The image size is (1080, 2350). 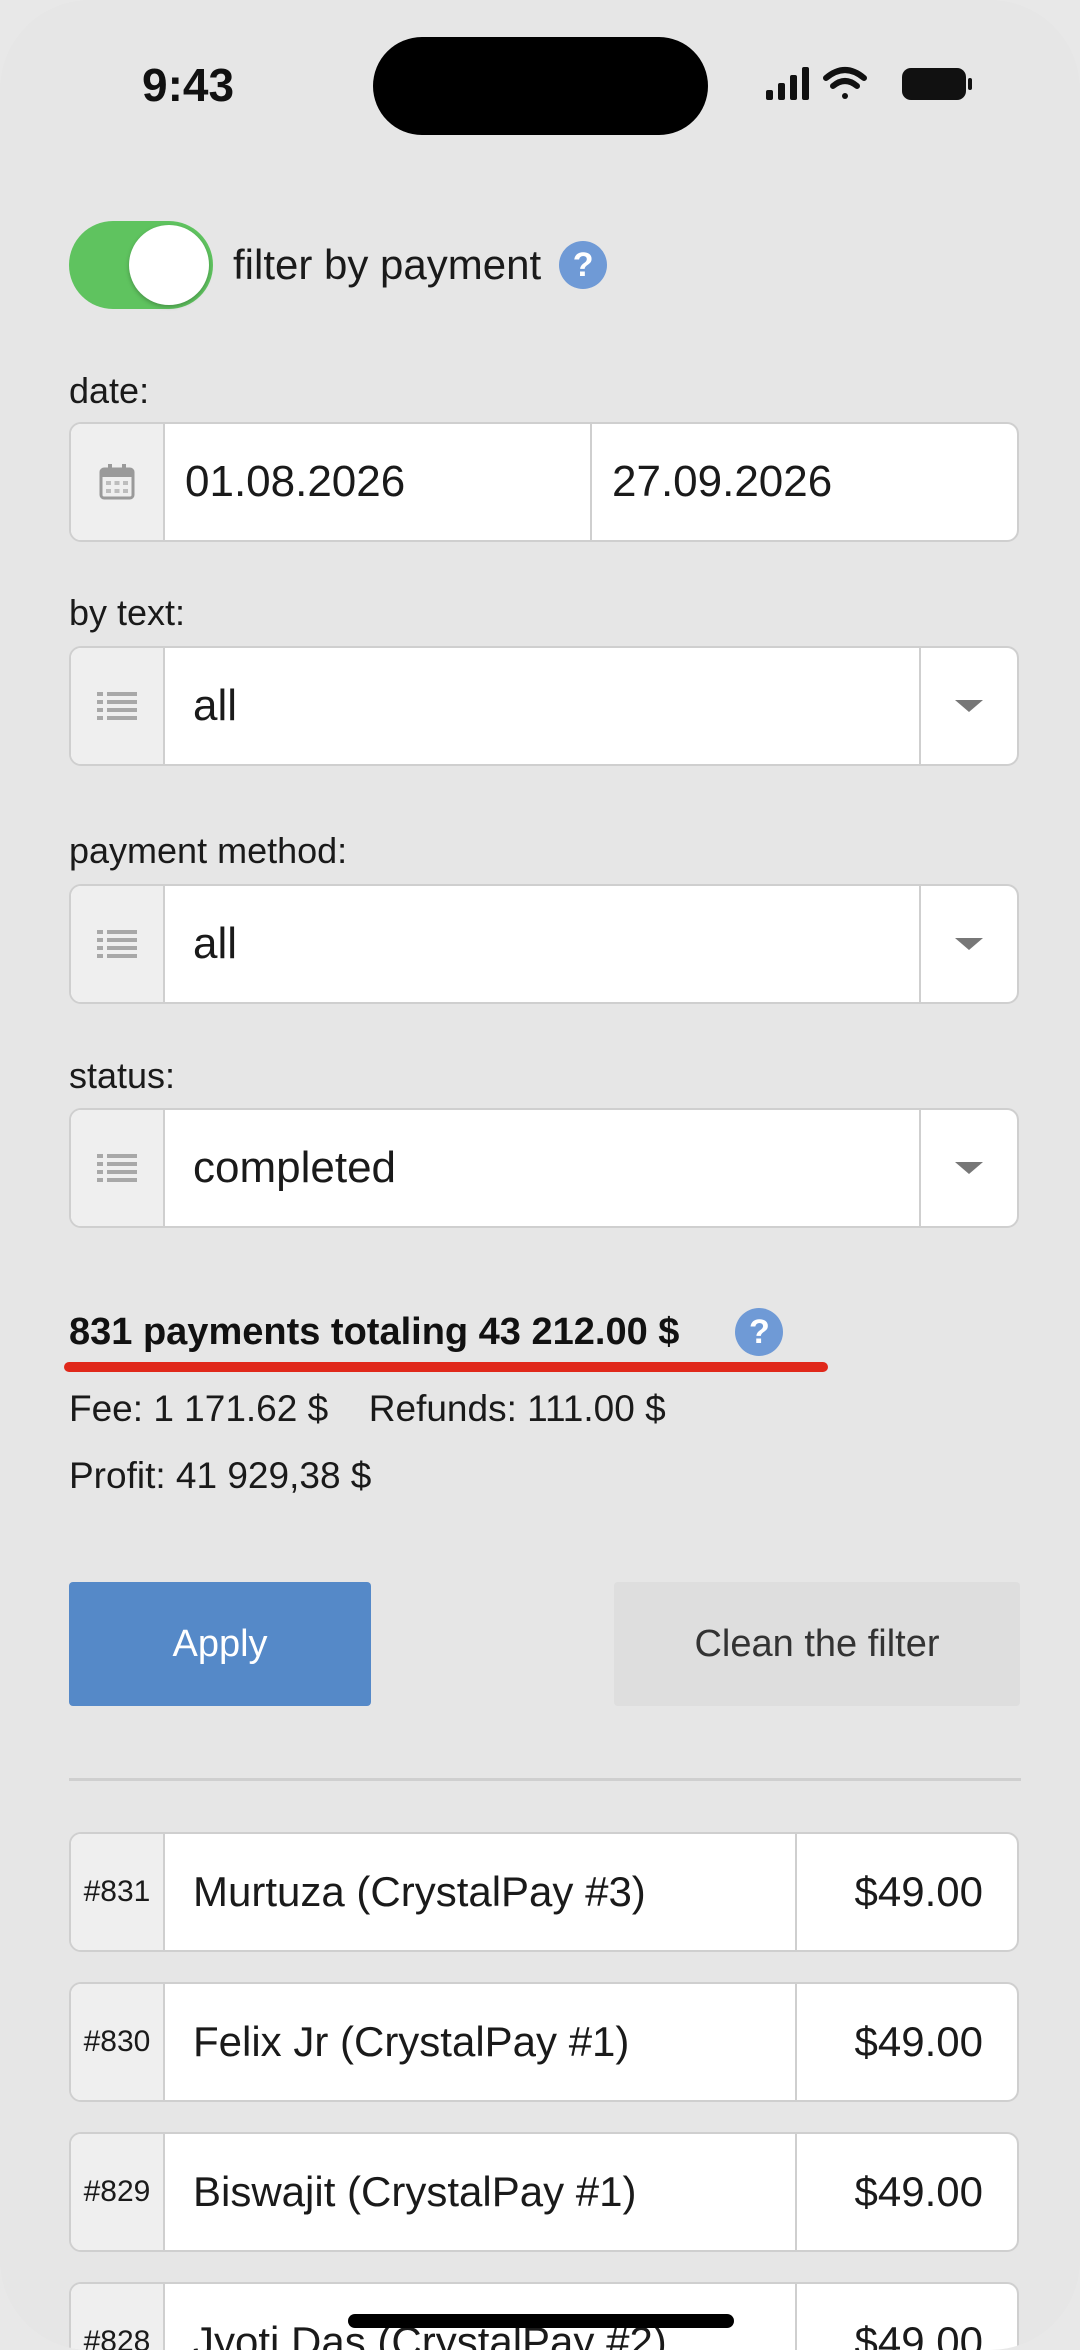 I want to click on clean-filter-button: Clean the filter, so click(x=817, y=1644).